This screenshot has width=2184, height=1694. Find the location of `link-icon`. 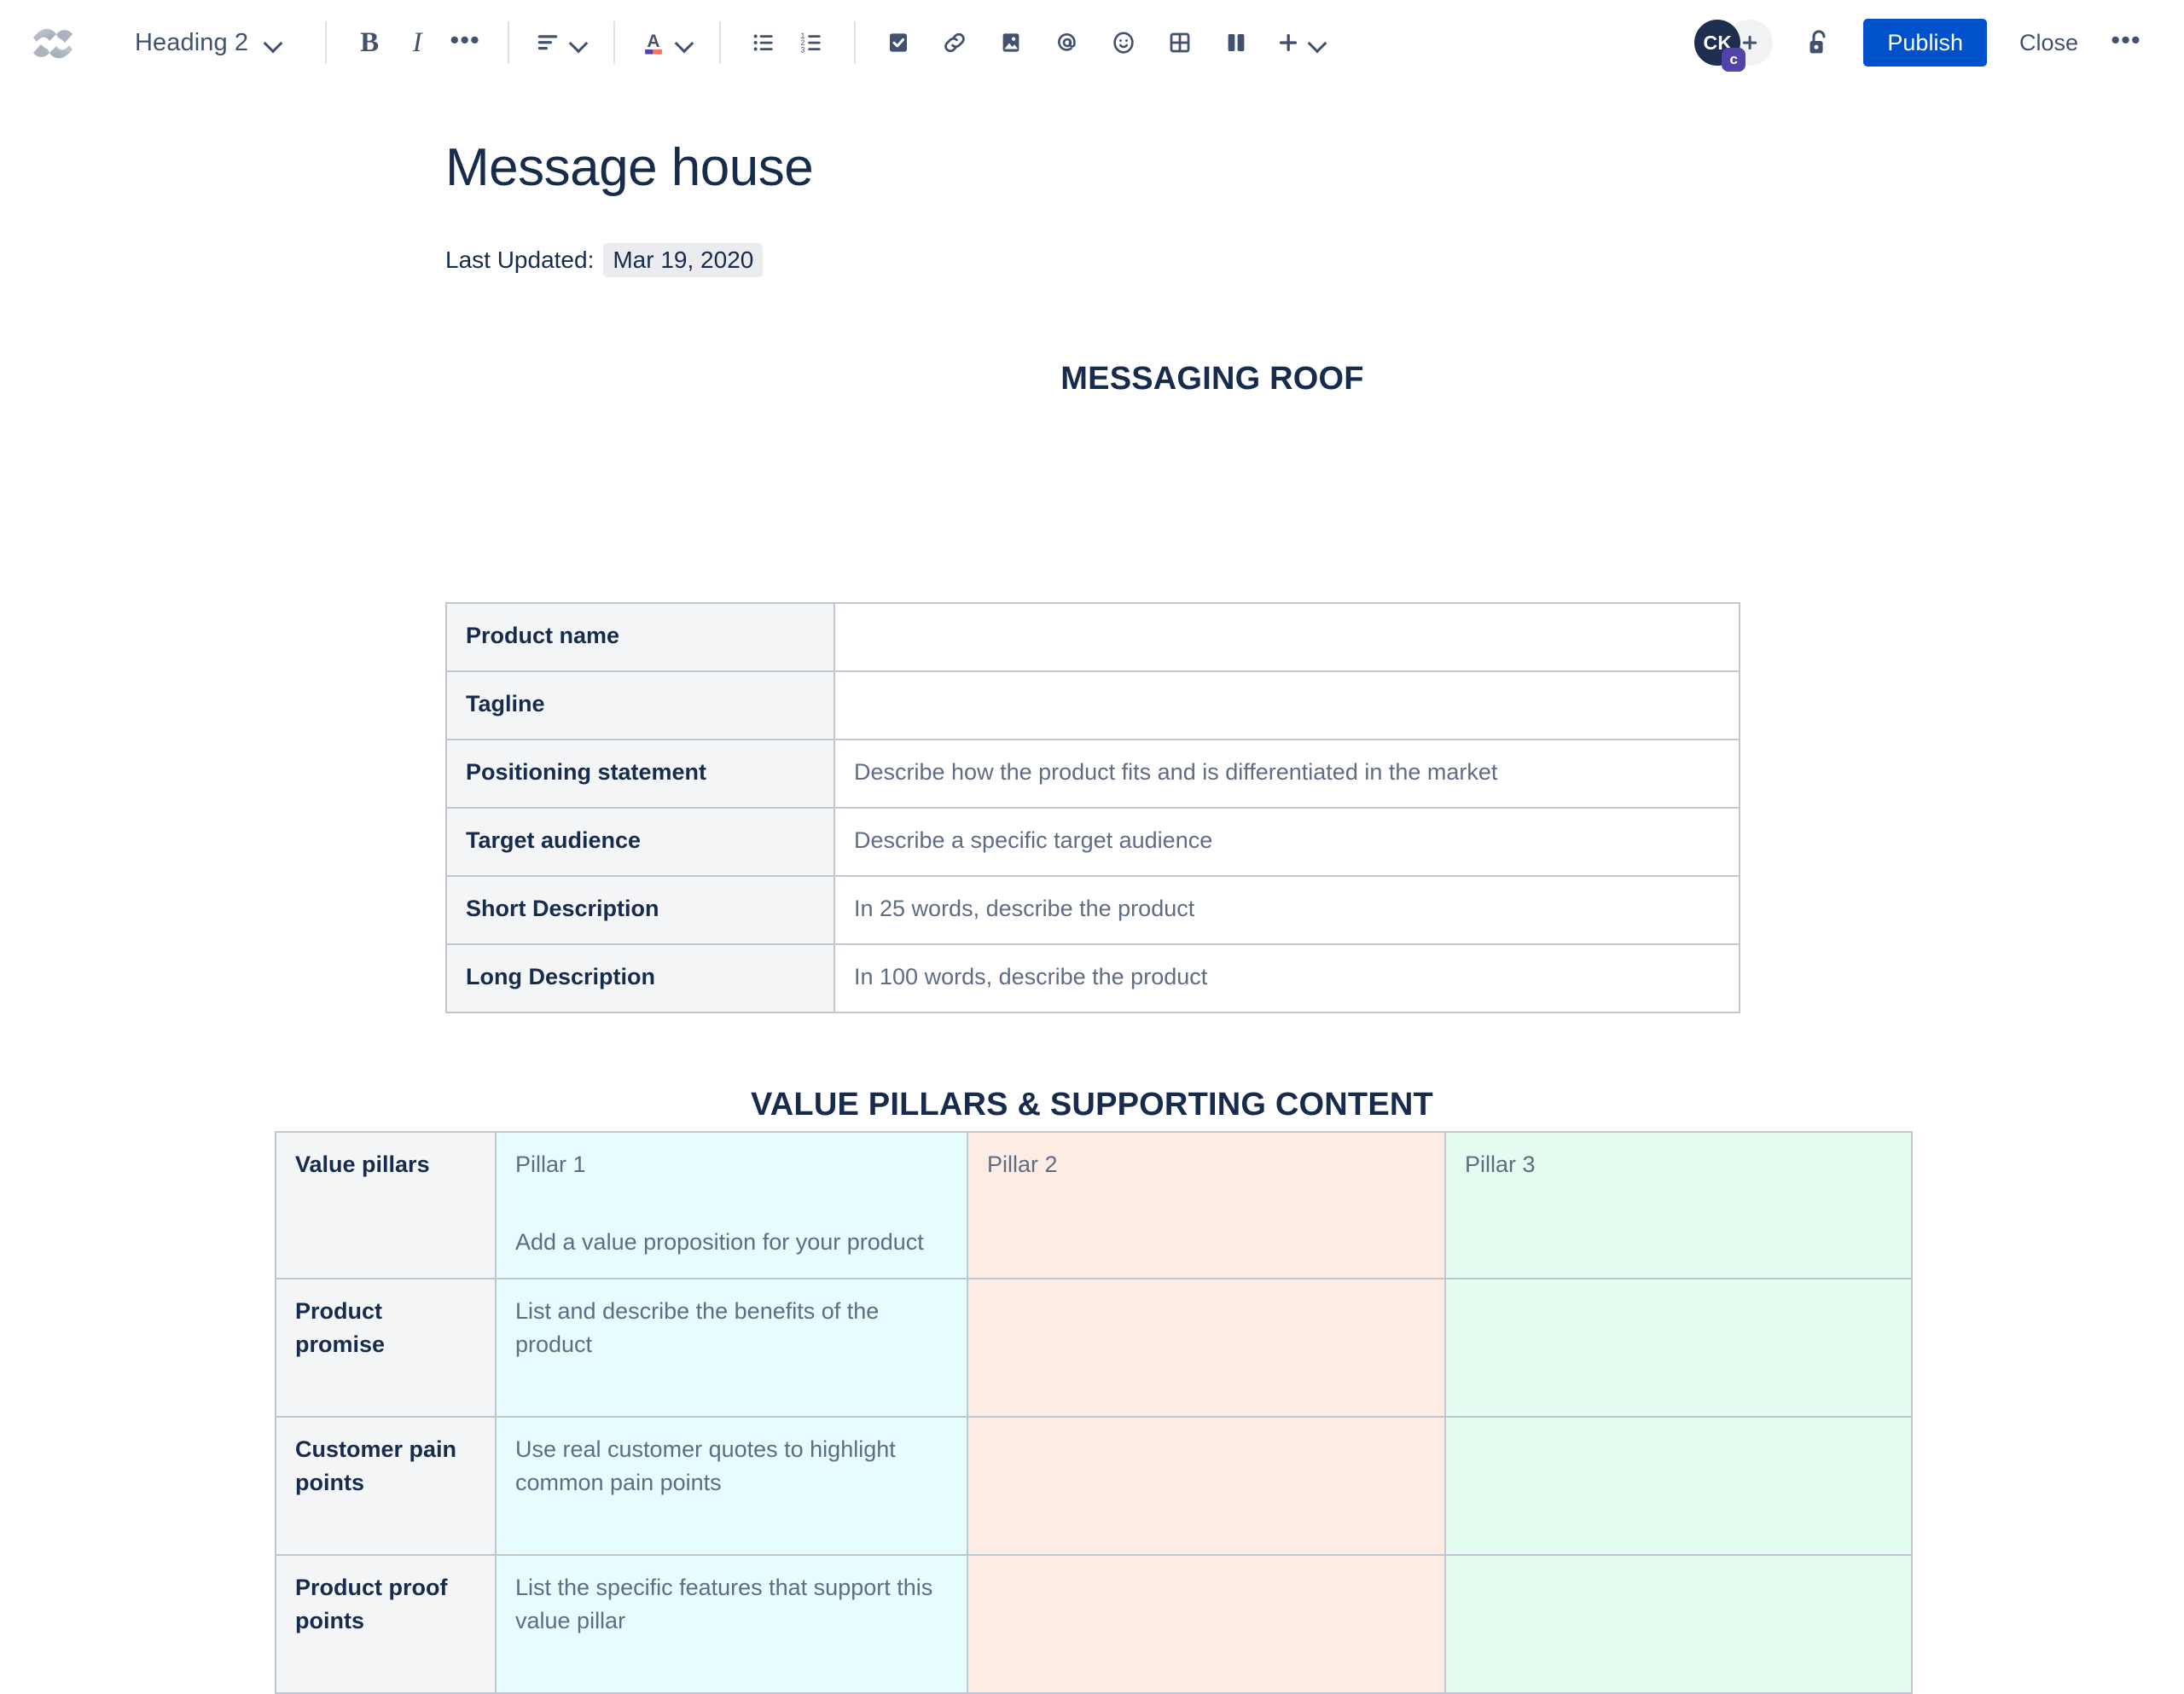

link-icon is located at coordinates (954, 42).